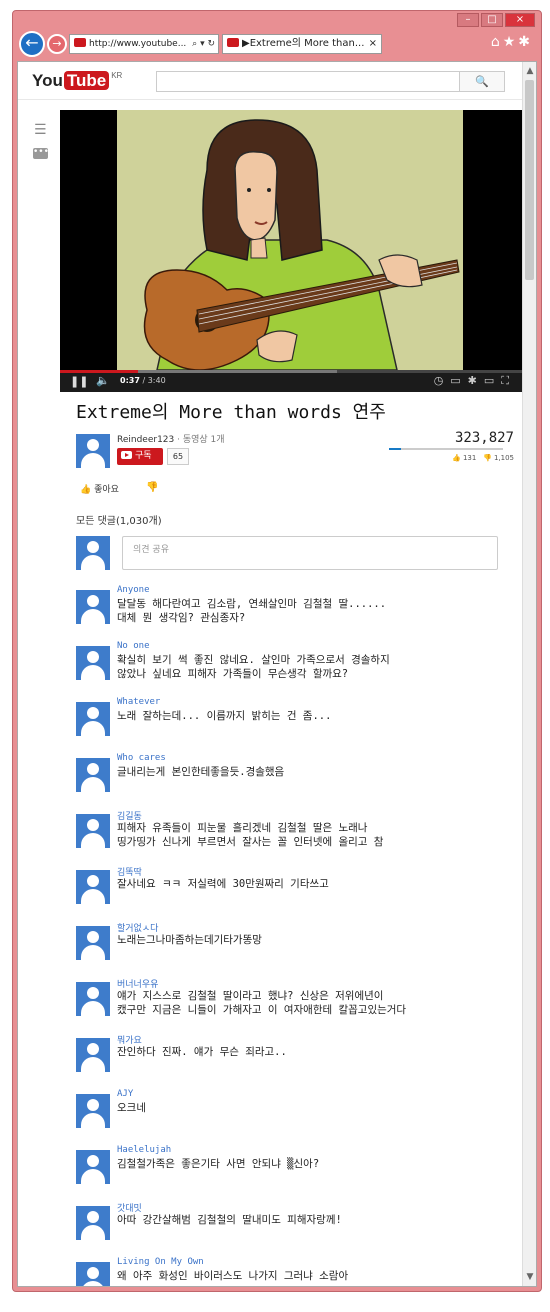  Describe the element at coordinates (144, 1150) in the screenshot. I see `comment-author: Haelelujah` at that location.